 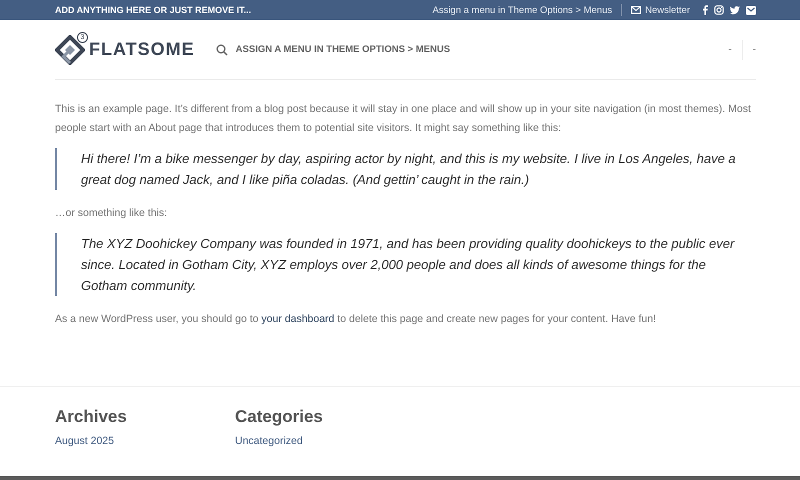 I want to click on widget-link: Uncategorized, so click(x=325, y=441).